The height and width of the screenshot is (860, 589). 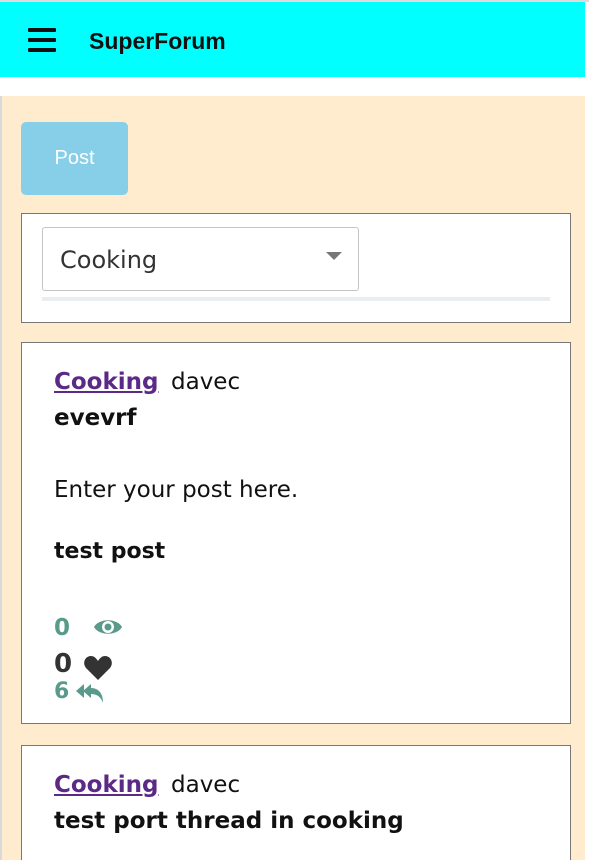 I want to click on thread-title: test port thread in cooking, so click(x=229, y=821).